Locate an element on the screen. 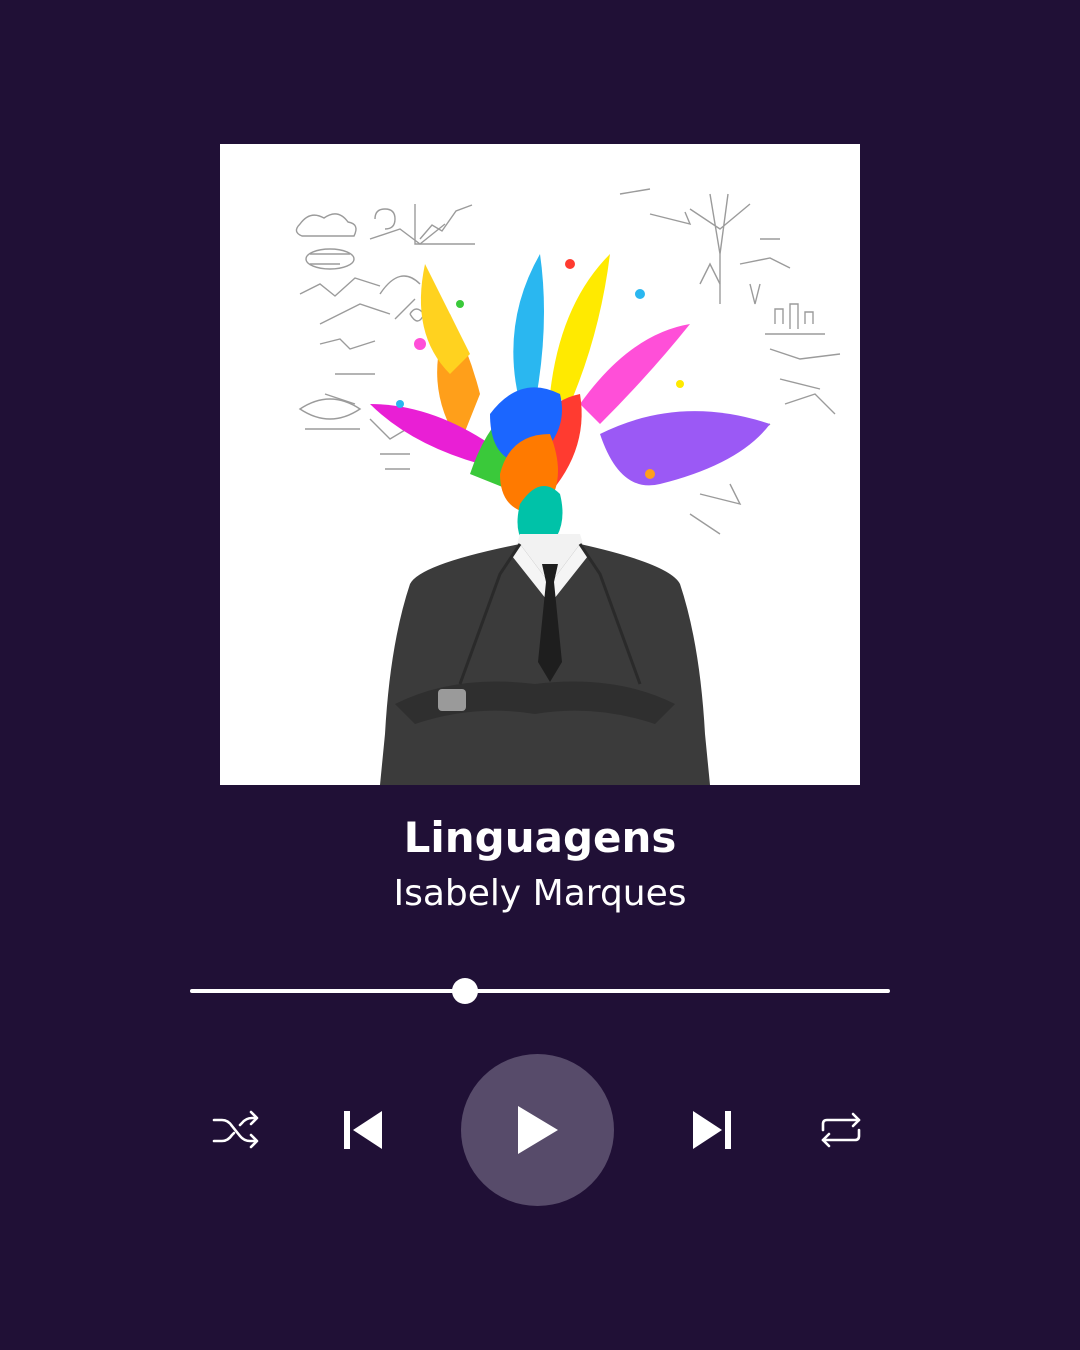  progress-track is located at coordinates (540, 991).